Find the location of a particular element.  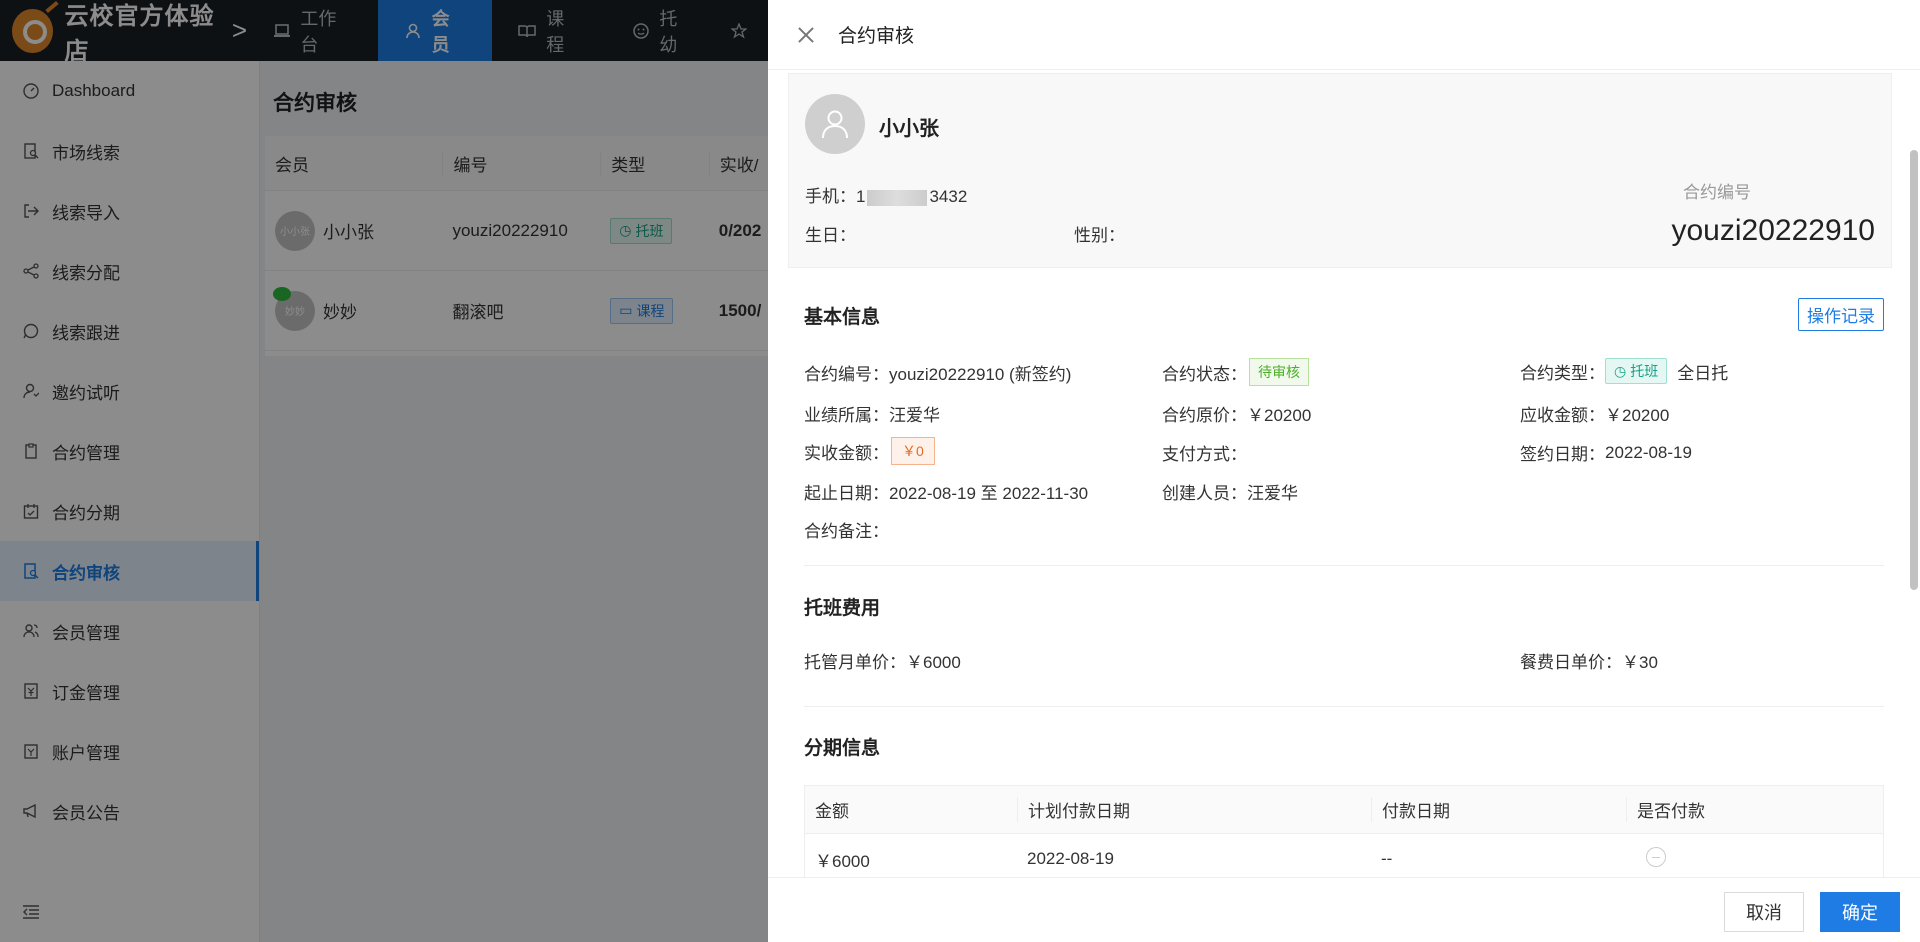

type-tag: ◷ 托班 is located at coordinates (1636, 371).